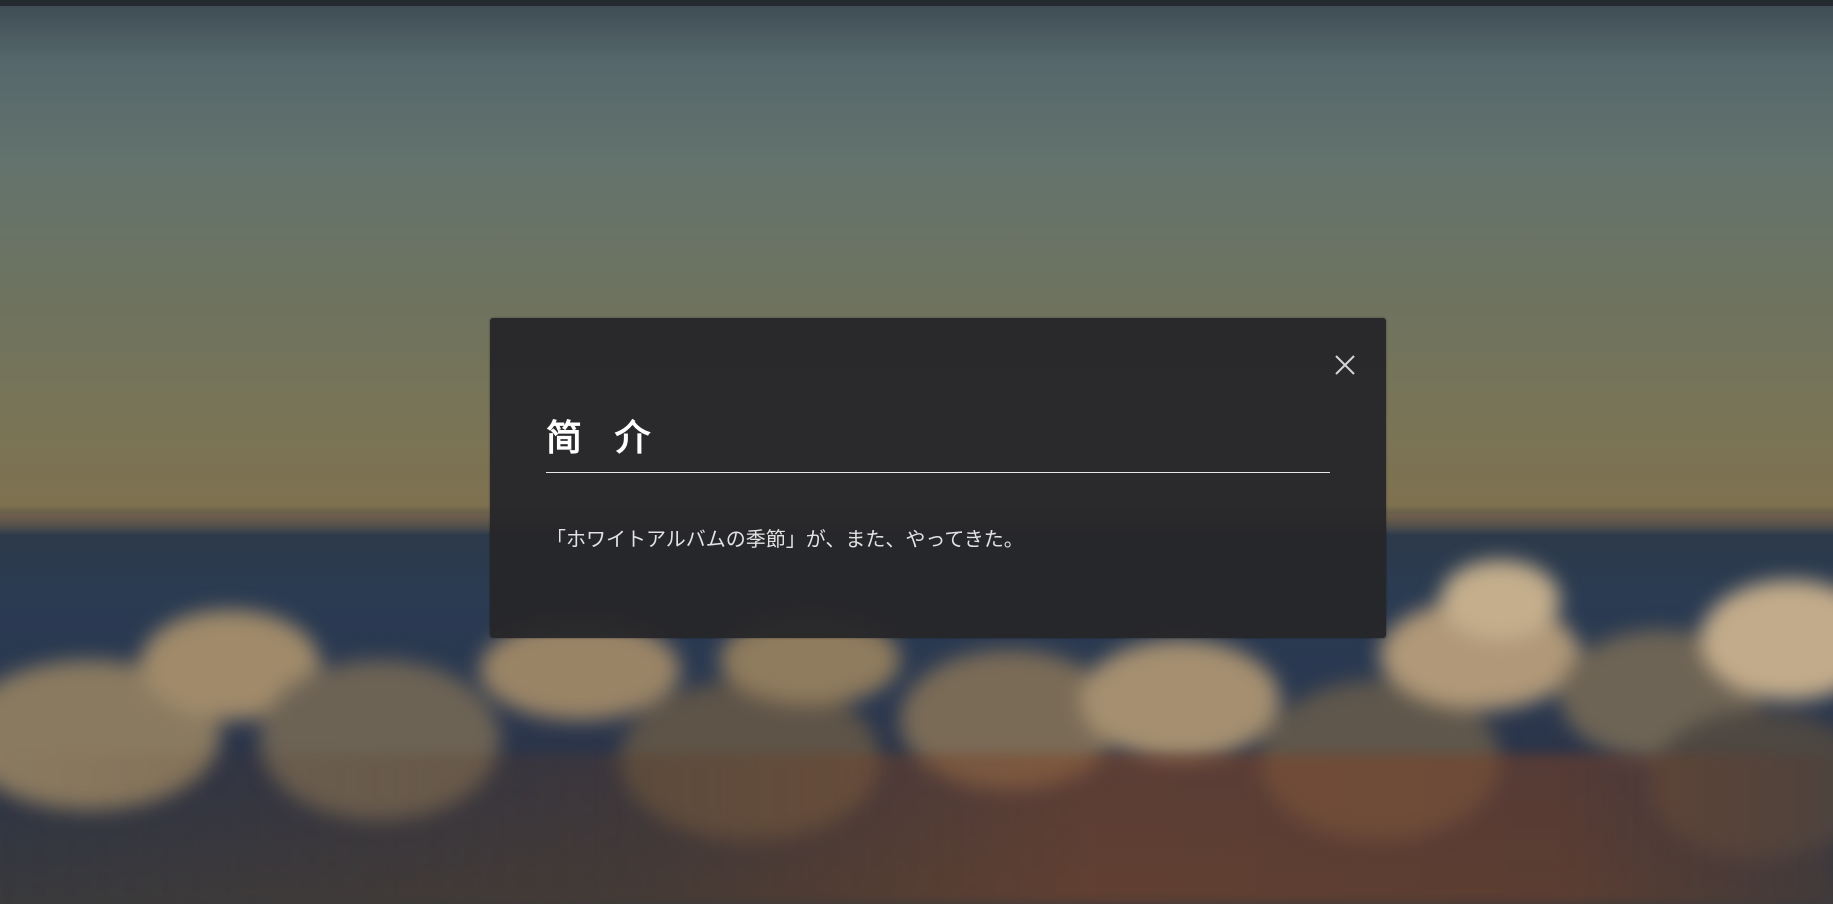 The image size is (1833, 904). I want to click on top-edge-shadow, so click(916, 3).